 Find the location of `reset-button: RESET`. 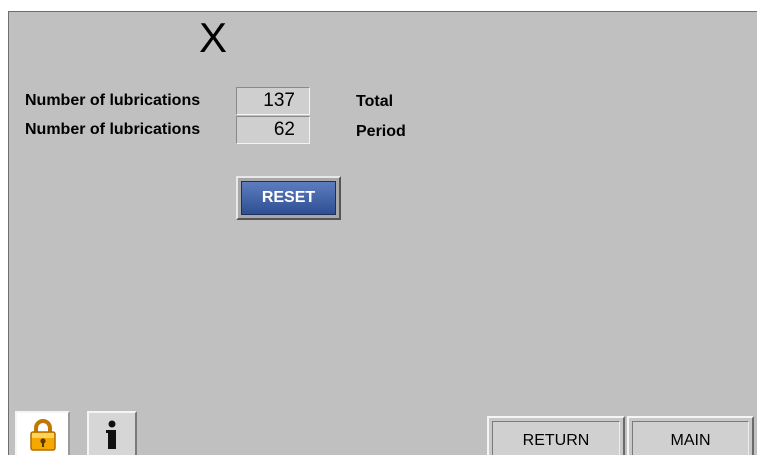

reset-button: RESET is located at coordinates (288, 198).